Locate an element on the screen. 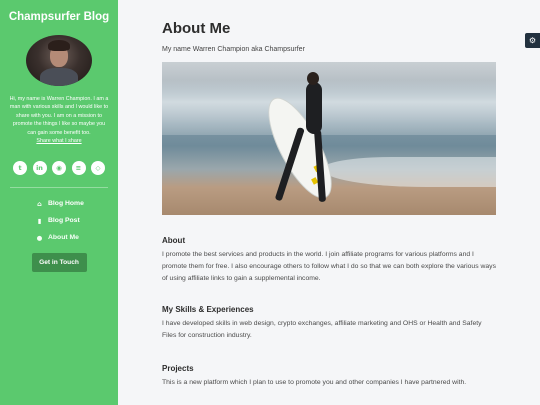  stack-overflow-icon: ≡ is located at coordinates (78, 168).